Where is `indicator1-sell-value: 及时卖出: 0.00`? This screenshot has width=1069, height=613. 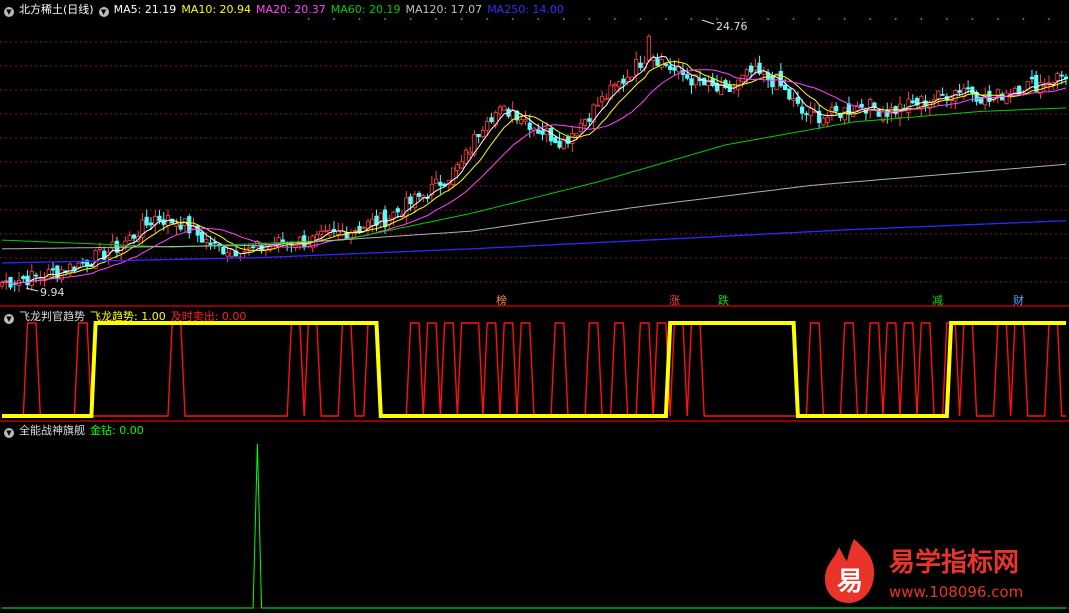
indicator1-sell-value: 及时卖出: 0.00 is located at coordinates (208, 316).